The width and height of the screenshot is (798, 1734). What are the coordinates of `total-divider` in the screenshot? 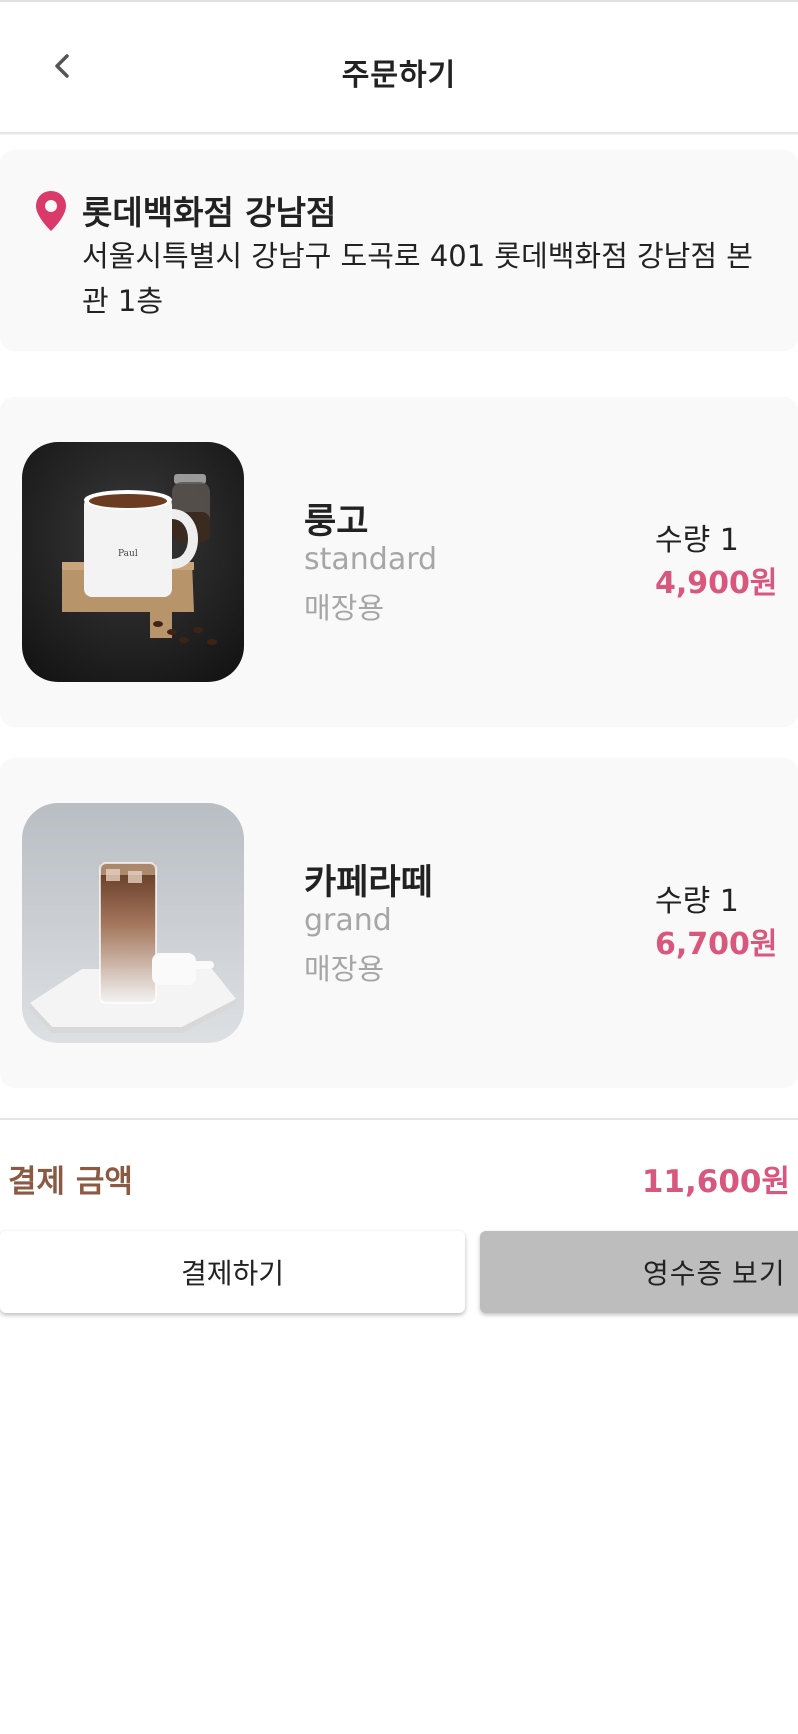 It's located at (399, 1119).